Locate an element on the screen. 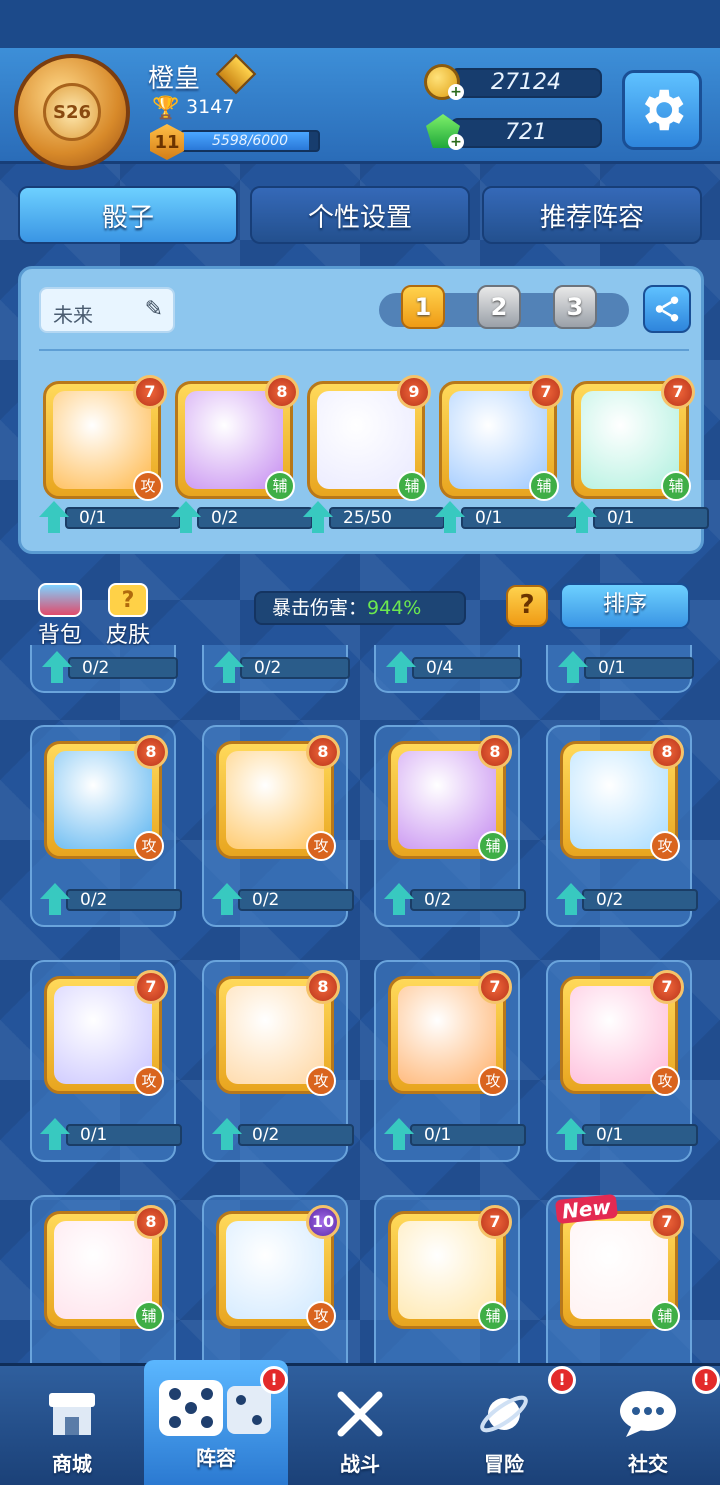 The height and width of the screenshot is (1485, 720). deck-name-field: 未来 ✎ is located at coordinates (107, 310).